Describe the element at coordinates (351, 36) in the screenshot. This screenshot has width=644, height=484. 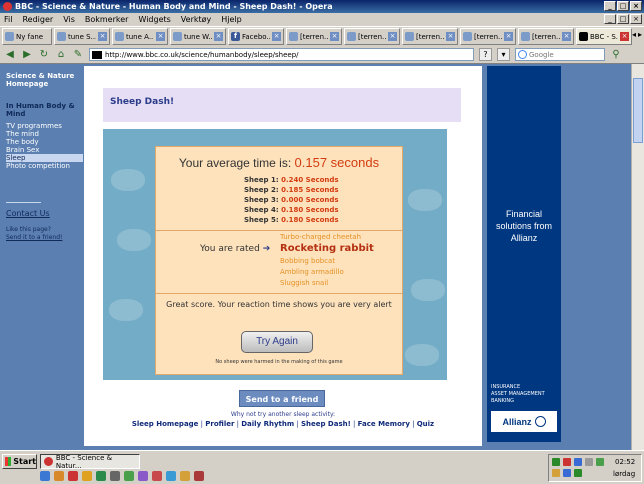
I see `gear-icon` at that location.